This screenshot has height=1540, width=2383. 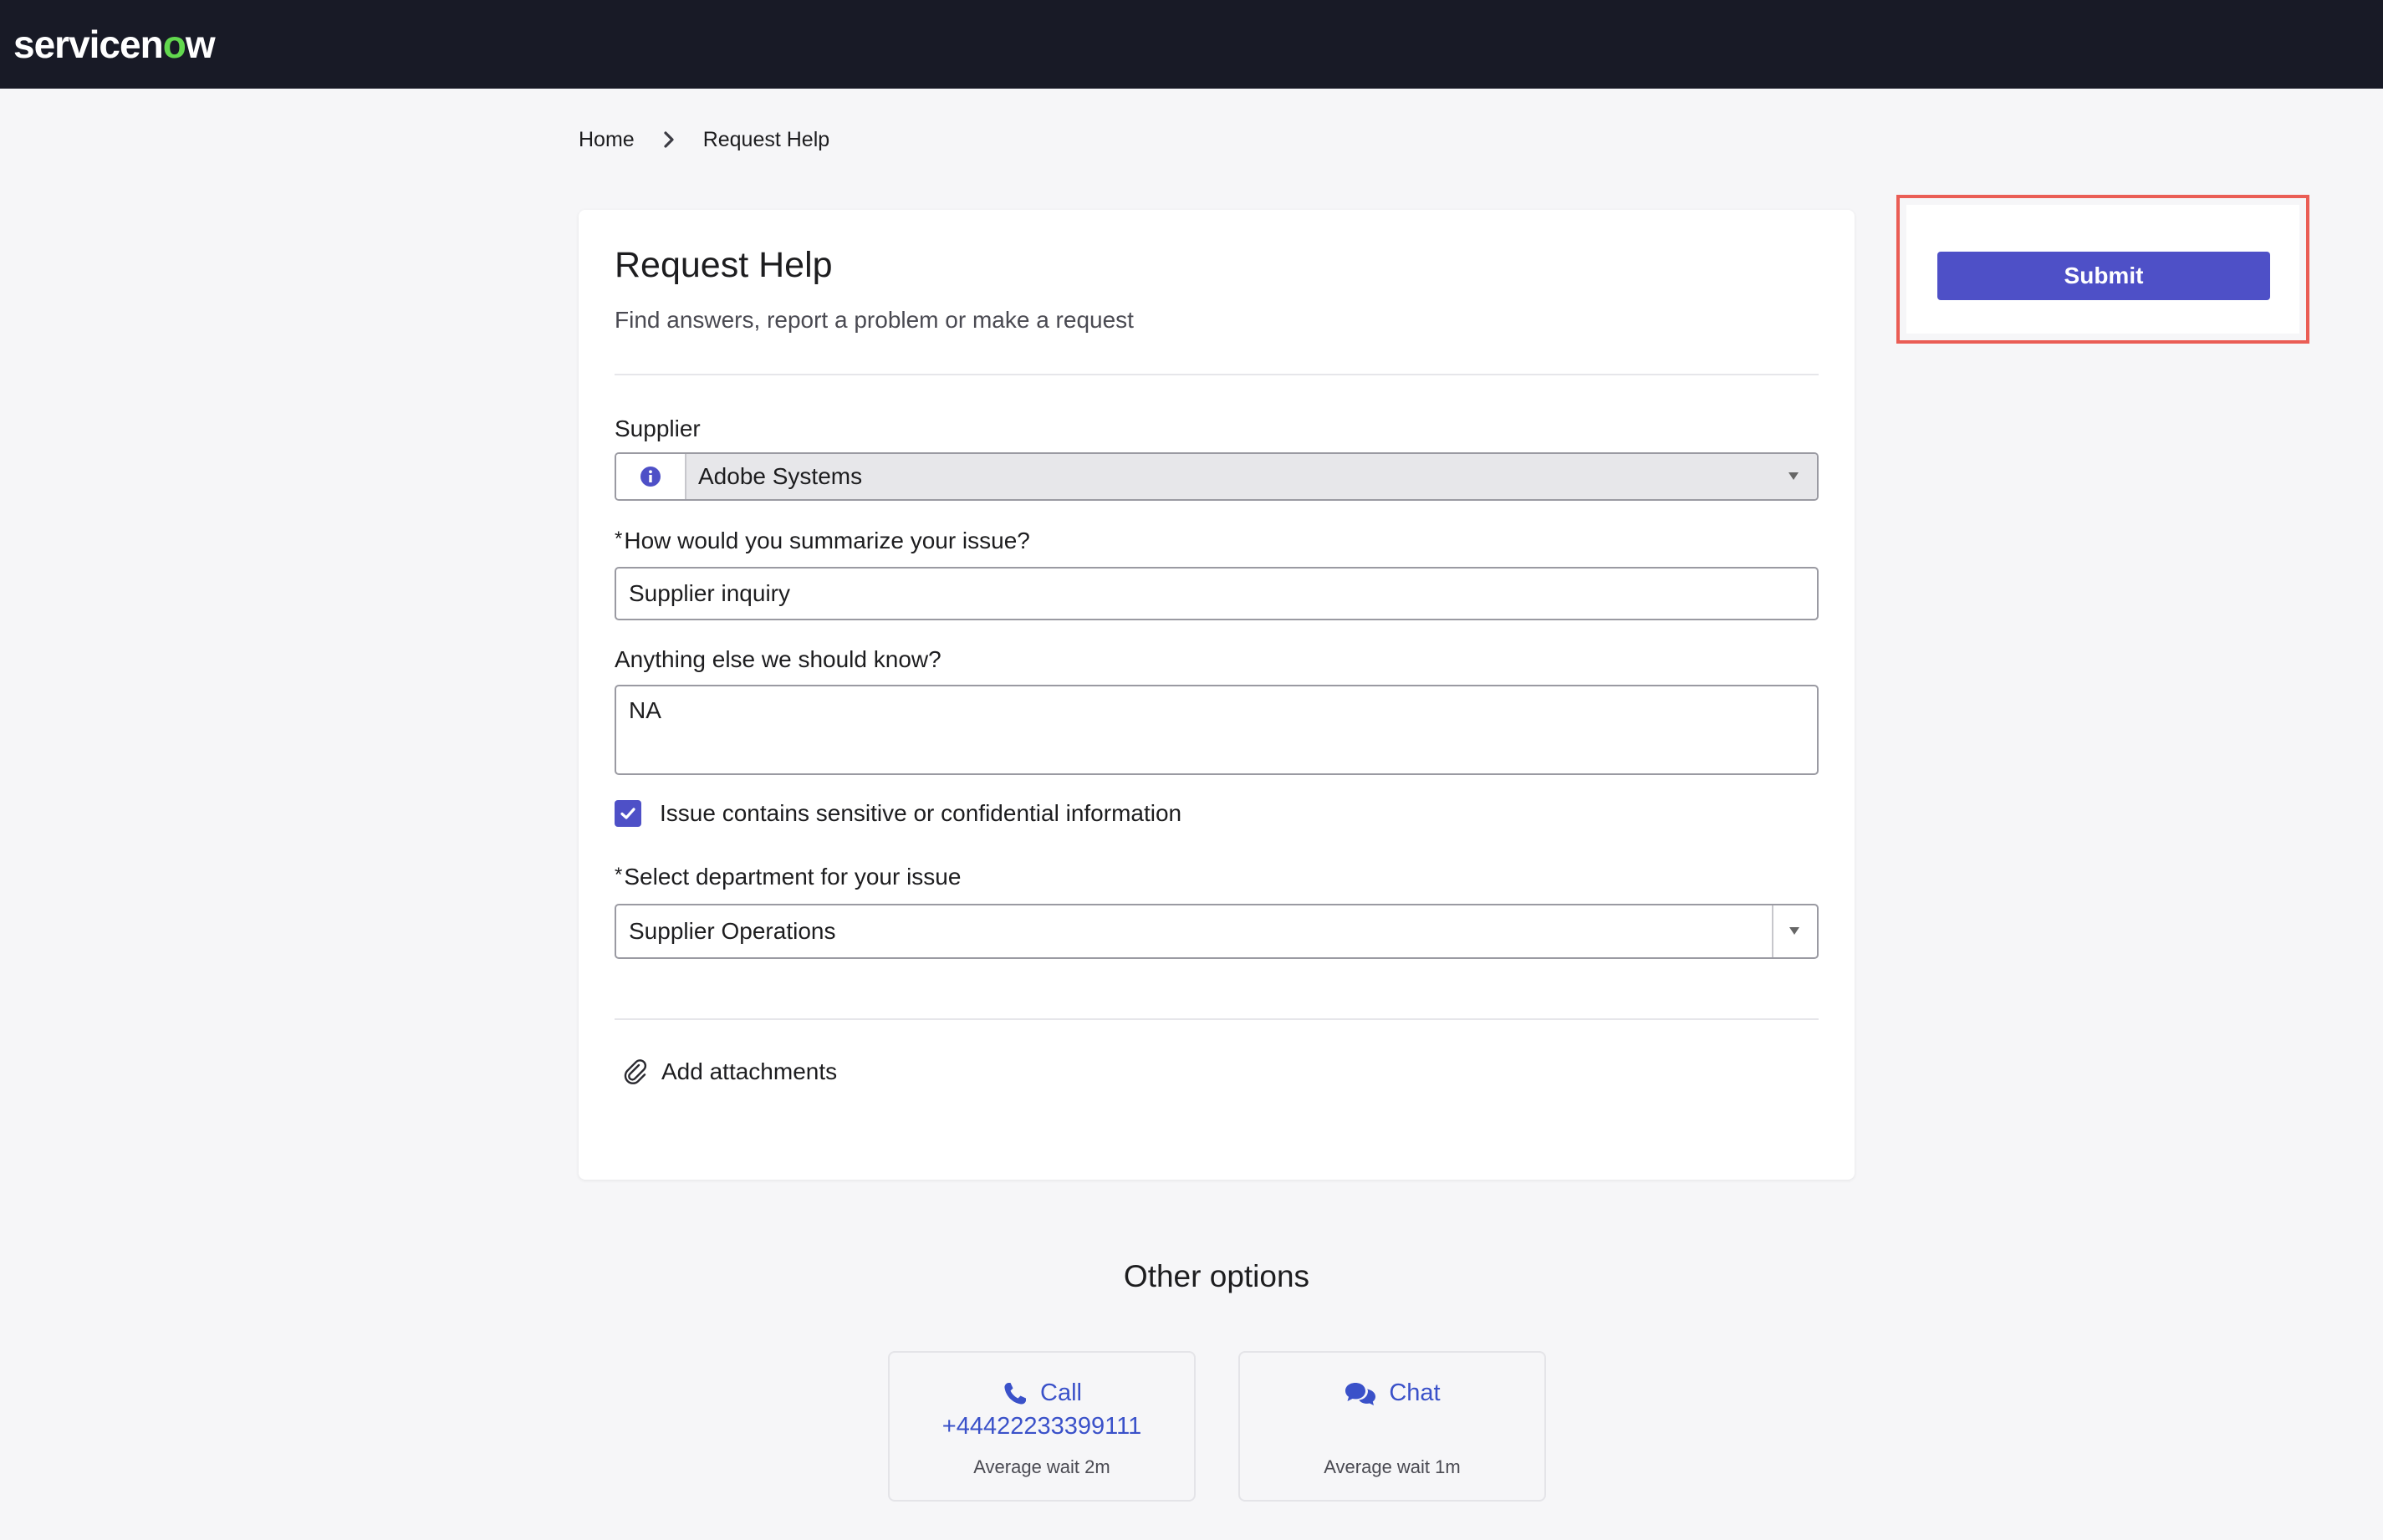 I want to click on other-options-title: Other options, so click(x=1216, y=1276).